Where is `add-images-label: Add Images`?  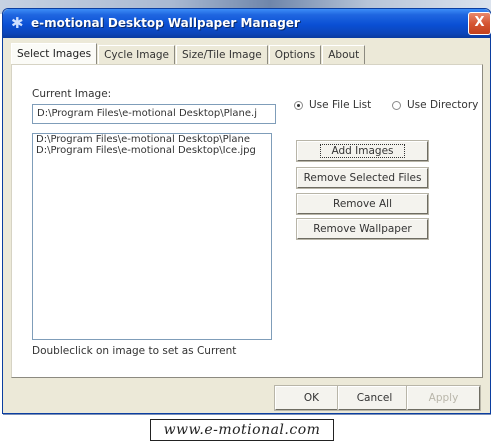
add-images-label: Add Images is located at coordinates (362, 151).